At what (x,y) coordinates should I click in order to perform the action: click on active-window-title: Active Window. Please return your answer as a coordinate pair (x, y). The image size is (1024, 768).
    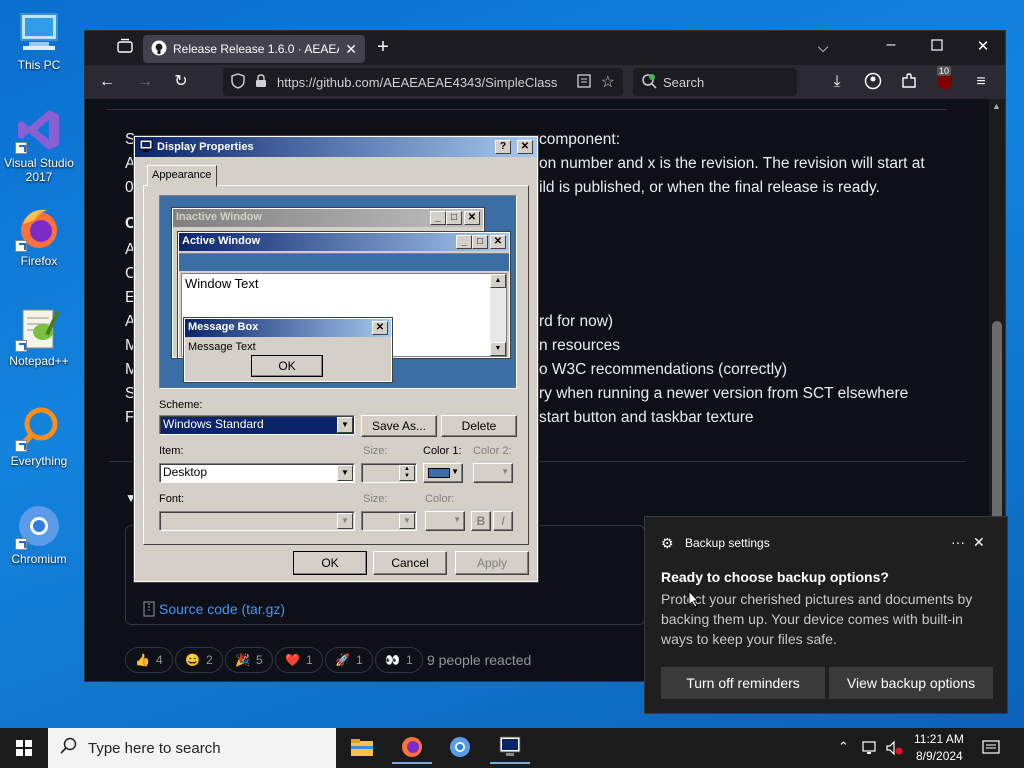
    Looking at the image, I should click on (221, 241).